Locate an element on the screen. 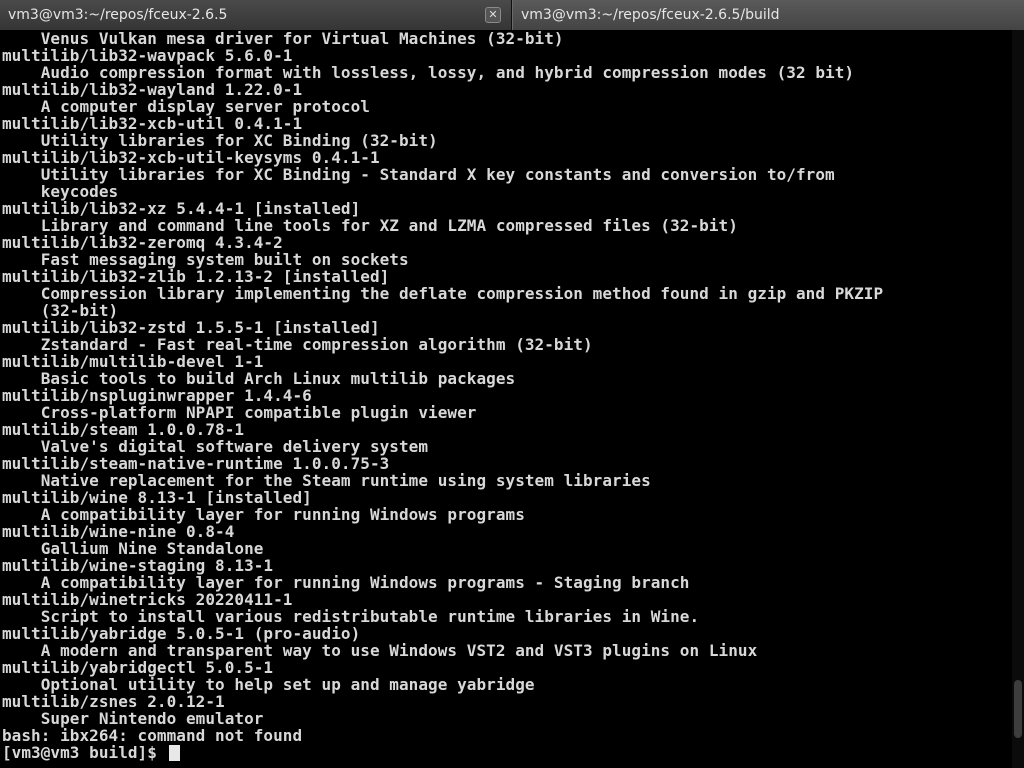 This screenshot has height=768, width=1024. terminal-line: Fast messaging system built on sockets is located at coordinates (205, 259).